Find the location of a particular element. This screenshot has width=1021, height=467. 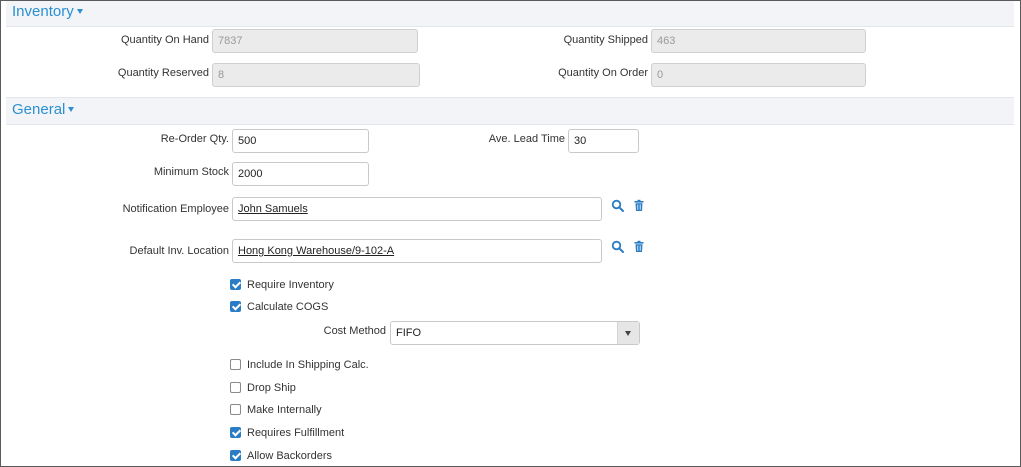

inventory-title-text: Inventory is located at coordinates (43, 11).